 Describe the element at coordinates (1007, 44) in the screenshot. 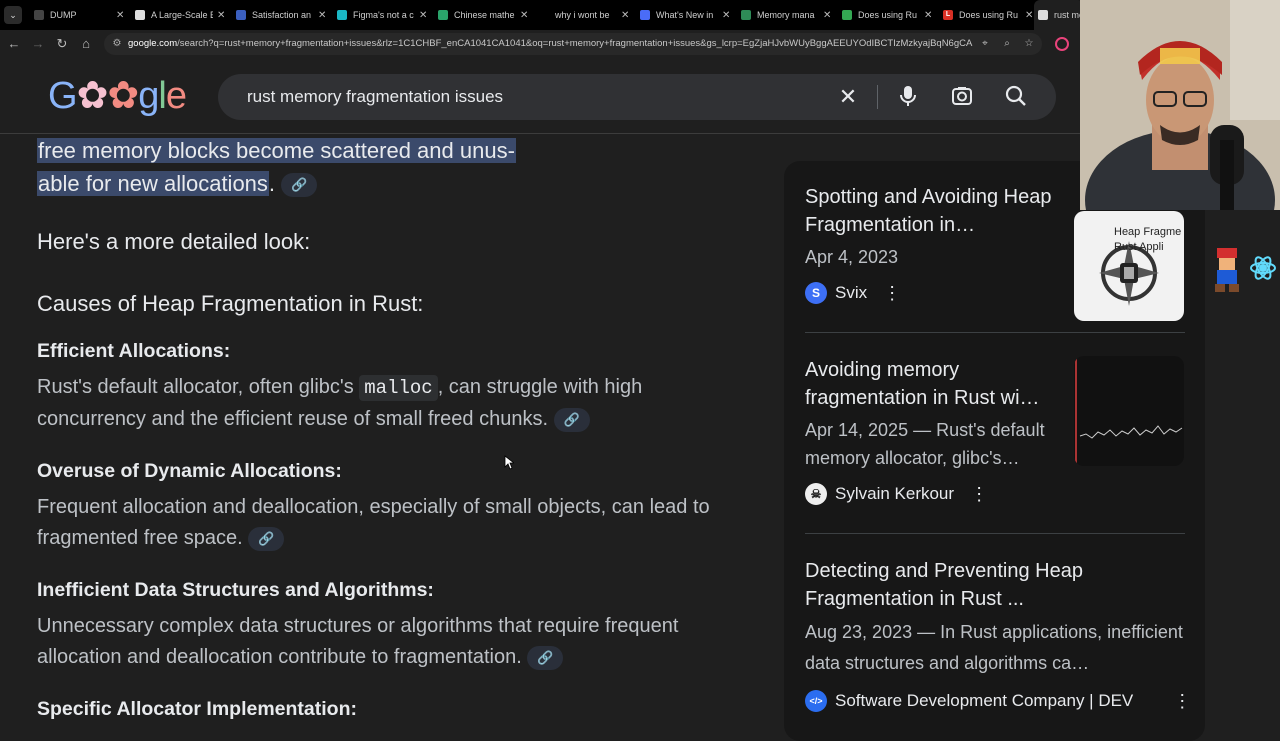

I see `zoom-icon: ⌕` at that location.